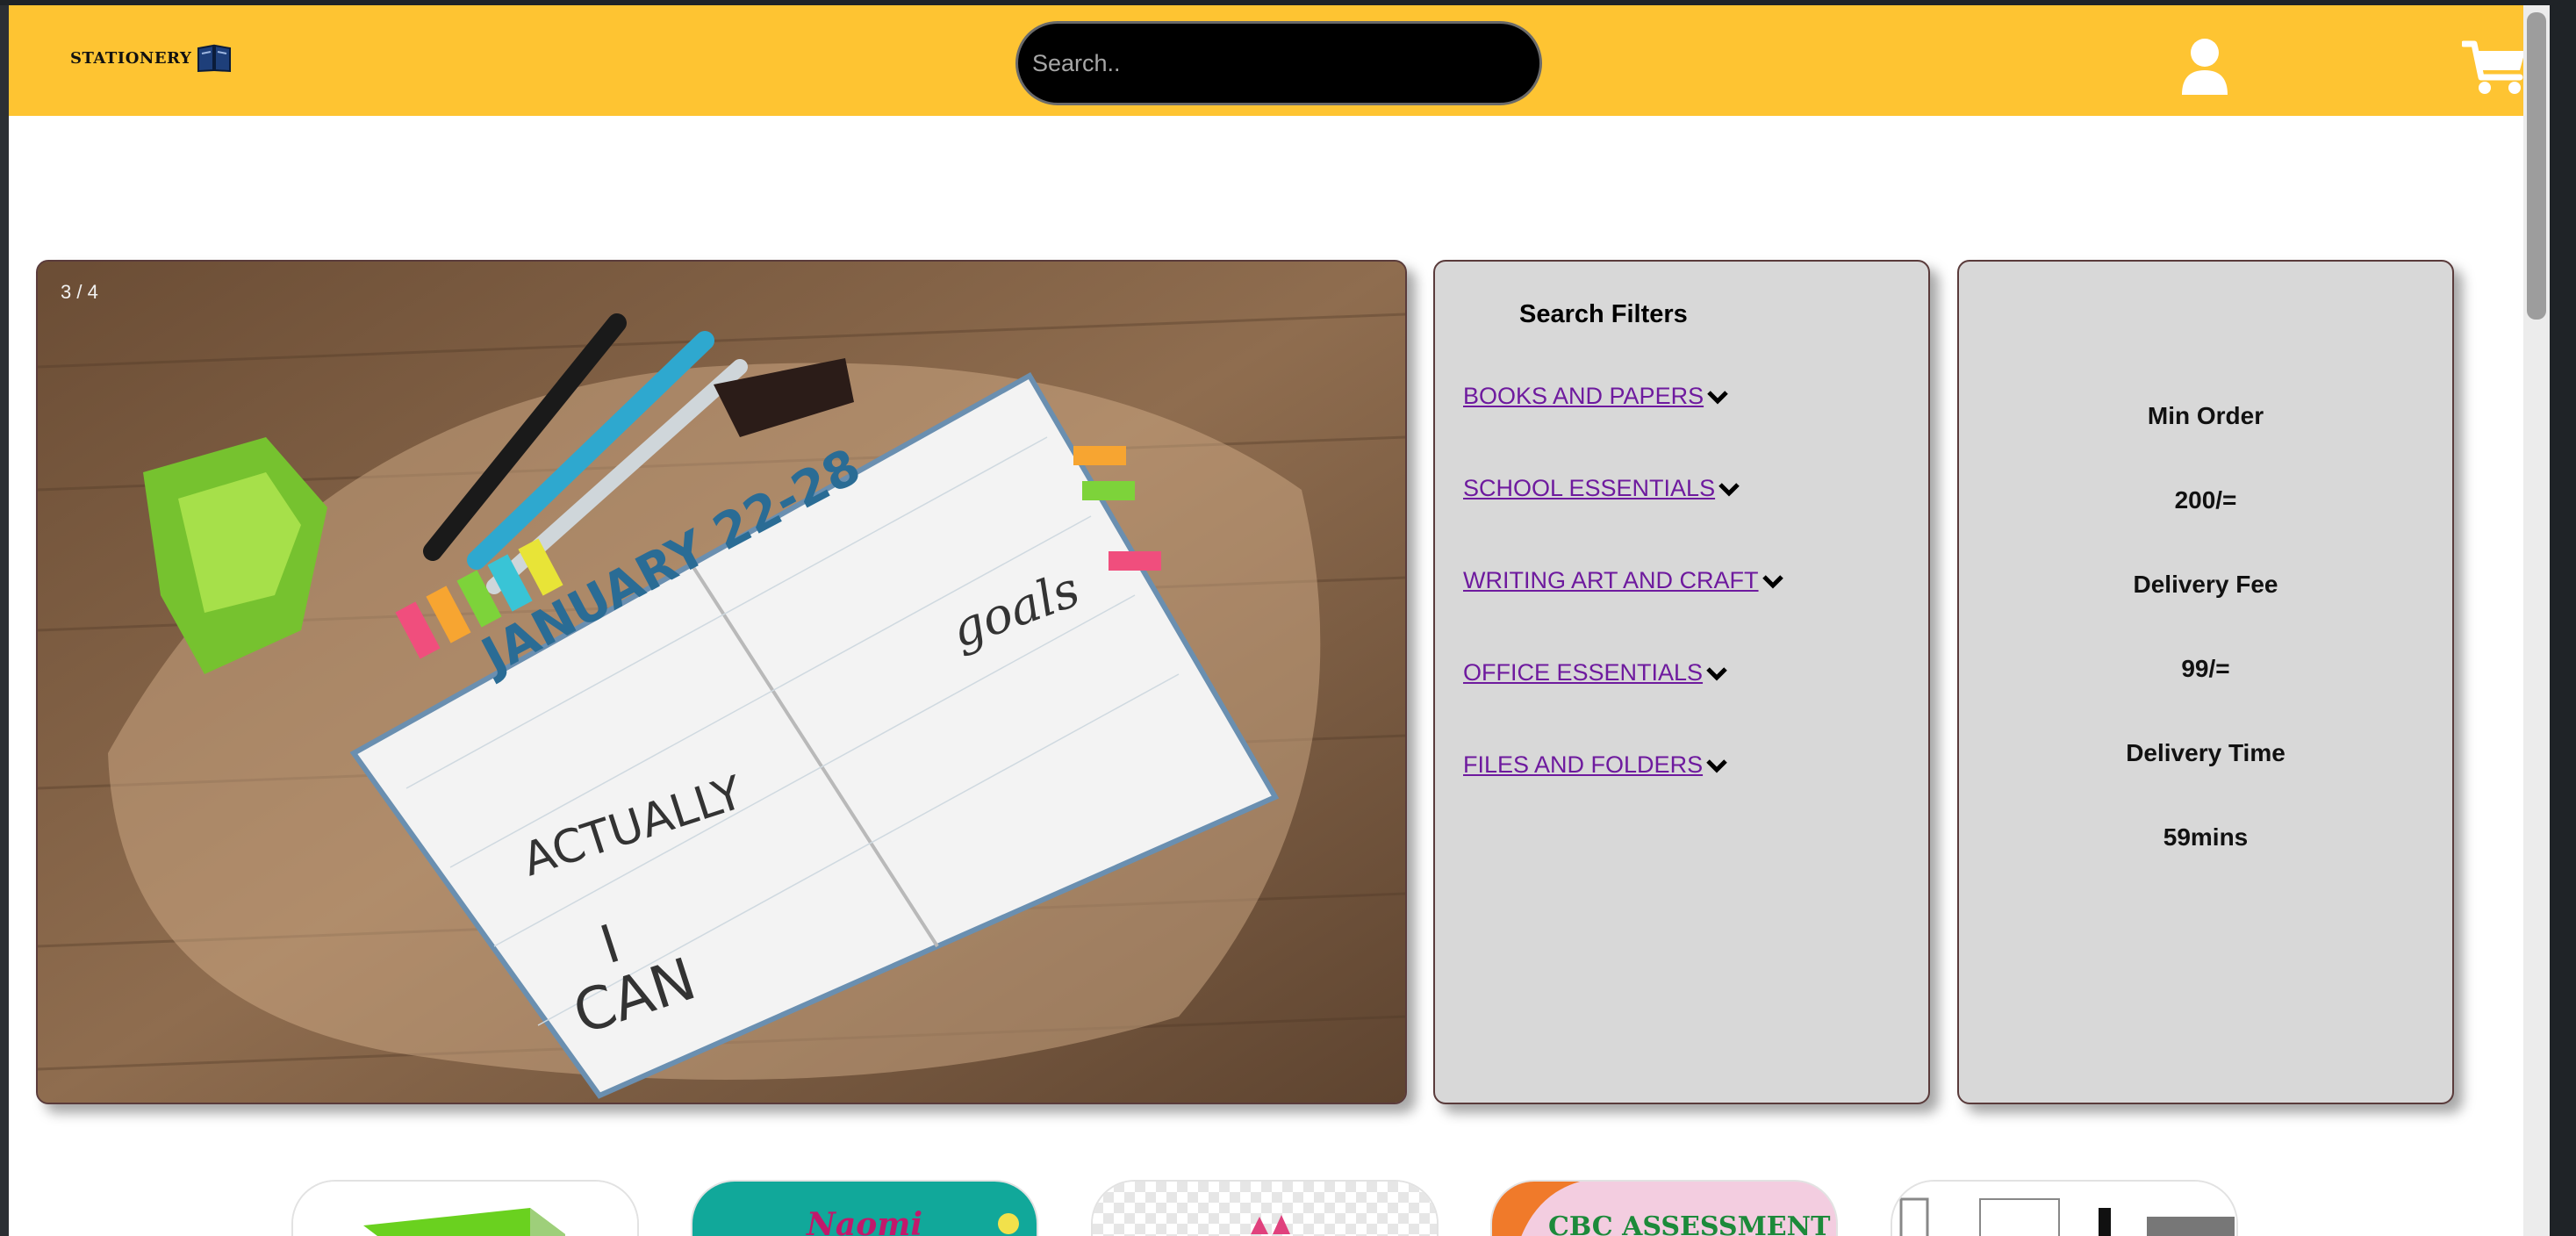 The height and width of the screenshot is (1236, 2576). What do you see at coordinates (2206, 837) in the screenshot?
I see `delivery-time-value: 59mins` at bounding box center [2206, 837].